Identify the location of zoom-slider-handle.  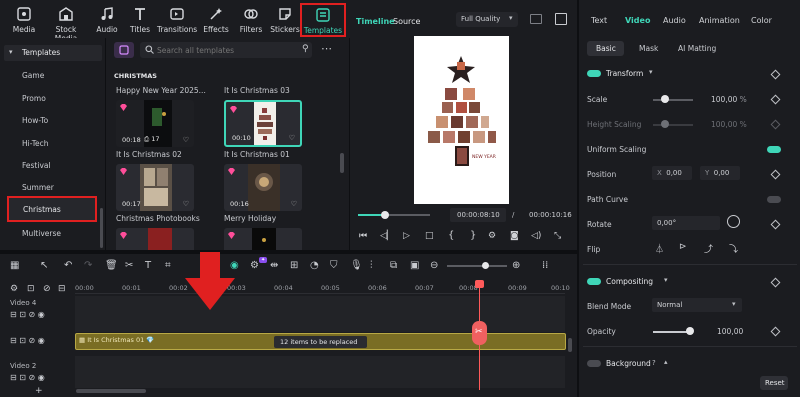
(485, 265).